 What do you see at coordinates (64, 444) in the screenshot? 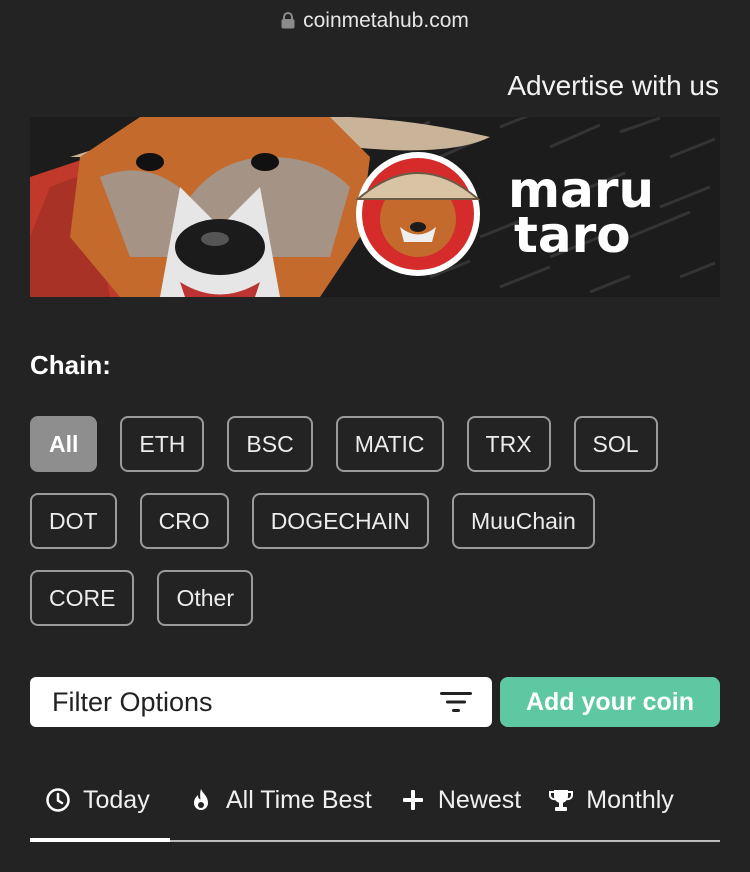
I see `chain-chip-all: All` at bounding box center [64, 444].